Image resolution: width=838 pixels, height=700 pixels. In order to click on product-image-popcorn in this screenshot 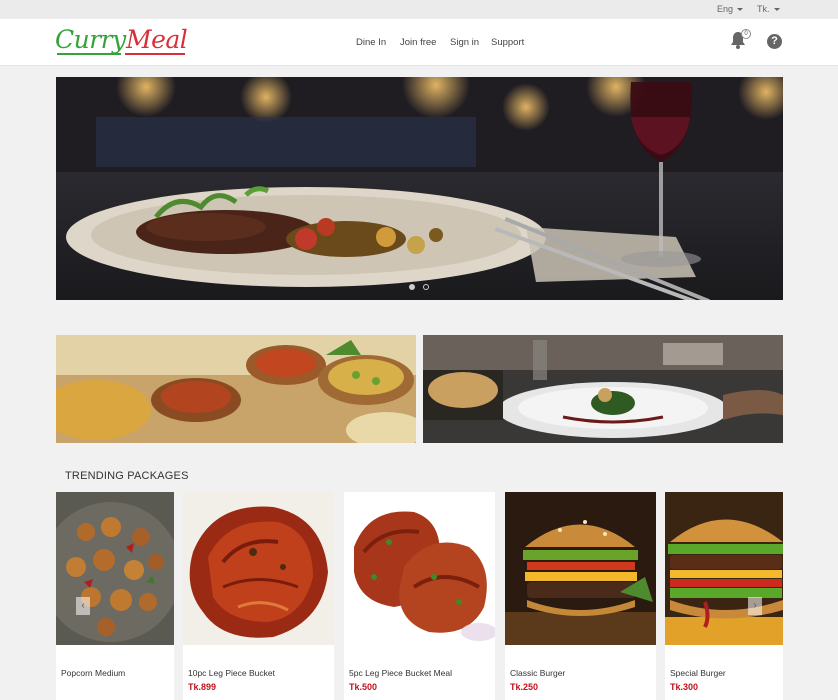, I will do `click(115, 568)`.